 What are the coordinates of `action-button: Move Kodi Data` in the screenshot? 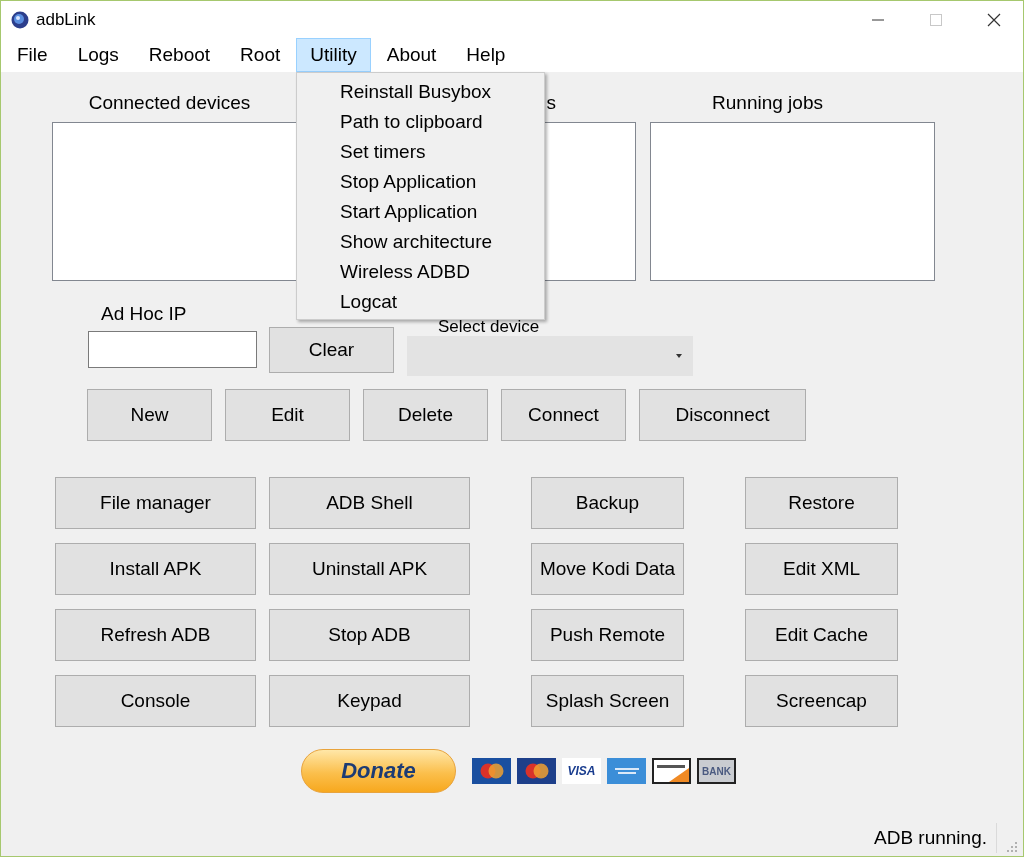 It's located at (607, 569).